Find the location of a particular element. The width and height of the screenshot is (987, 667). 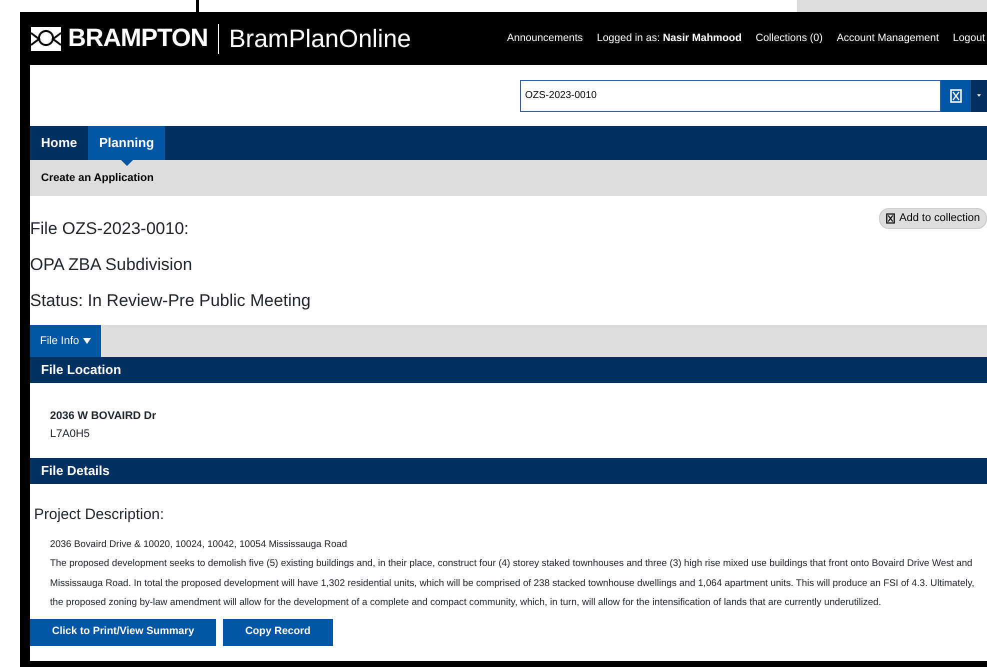

address-line: 2036 W BOVAIRD Dr is located at coordinates (104, 416).